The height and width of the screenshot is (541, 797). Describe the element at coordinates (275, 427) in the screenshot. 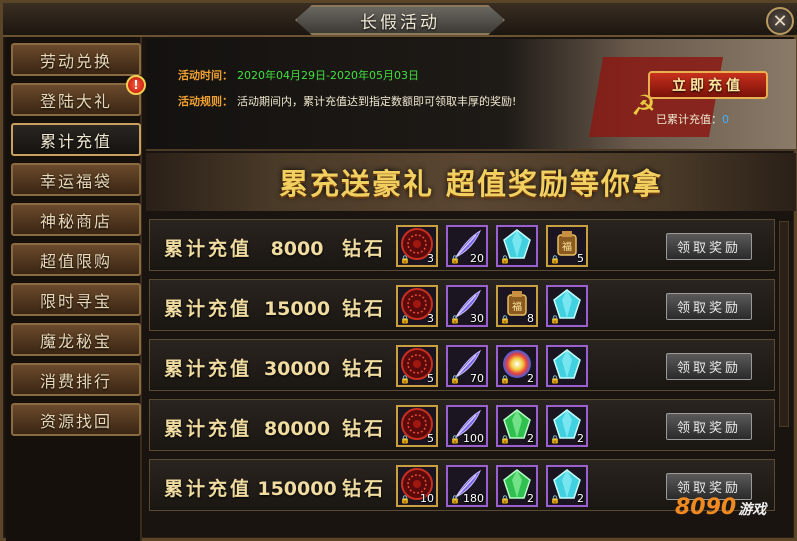

I see `reward-threshold-label: 累计充值 80000 钻石` at that location.